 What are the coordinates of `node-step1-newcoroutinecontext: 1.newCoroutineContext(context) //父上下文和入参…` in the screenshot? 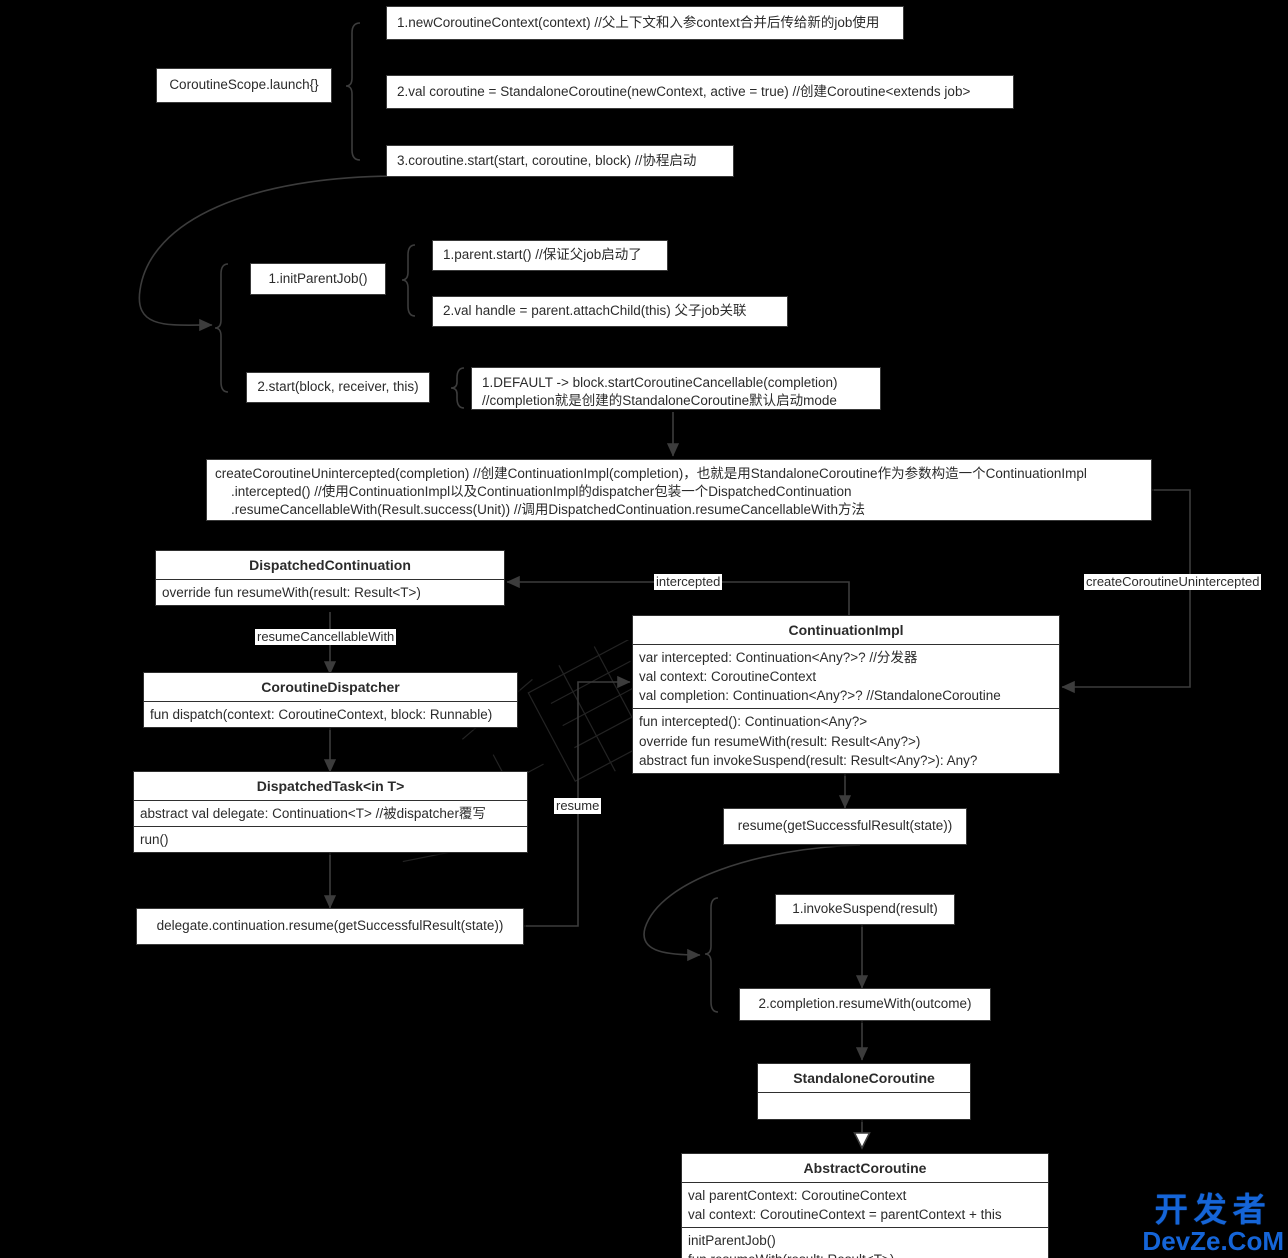 It's located at (645, 23).